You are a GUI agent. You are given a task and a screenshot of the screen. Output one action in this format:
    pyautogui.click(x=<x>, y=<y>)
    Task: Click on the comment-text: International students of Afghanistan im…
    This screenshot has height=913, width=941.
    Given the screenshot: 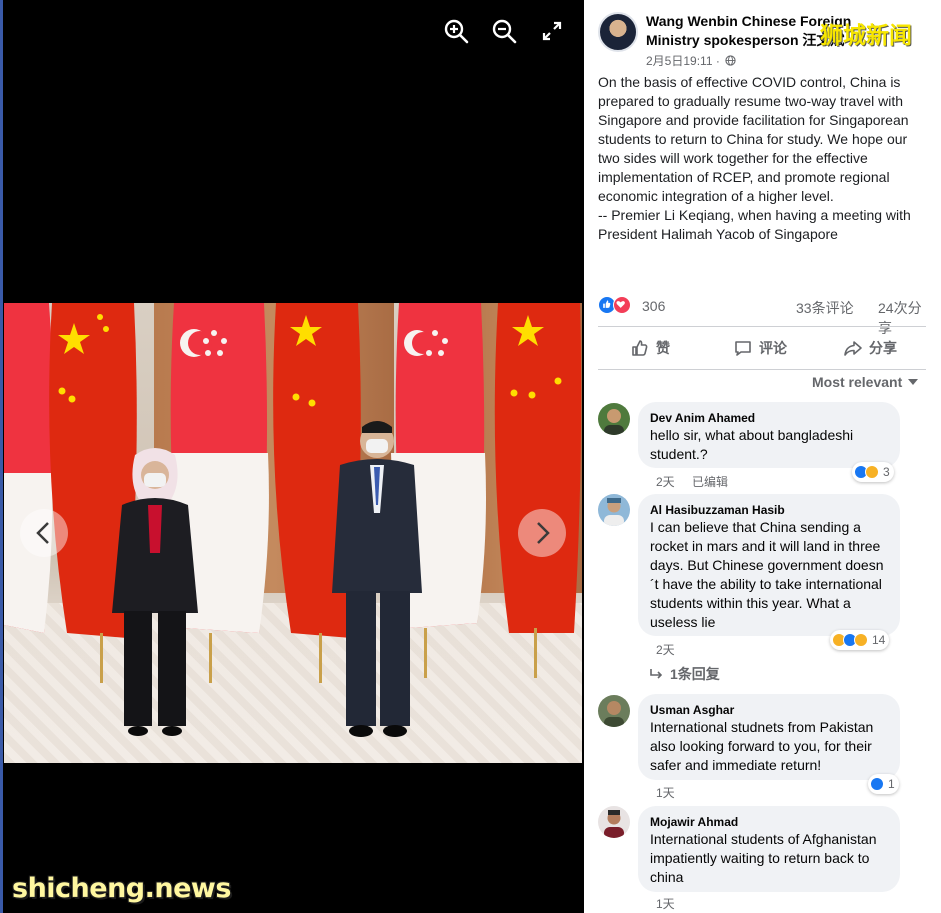 What is the action you would take?
    pyautogui.click(x=763, y=858)
    